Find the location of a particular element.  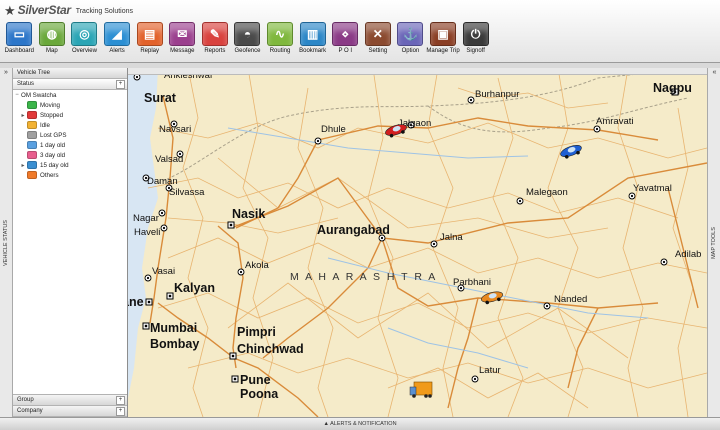

vehicle-tree-title: Vehicle Tree is located at coordinates (34, 73).